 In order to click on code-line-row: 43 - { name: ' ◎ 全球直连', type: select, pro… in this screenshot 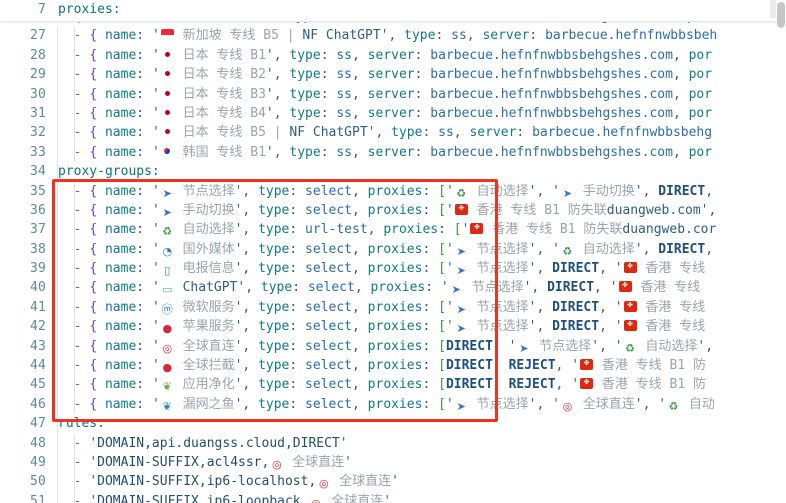, I will do `click(393, 346)`.